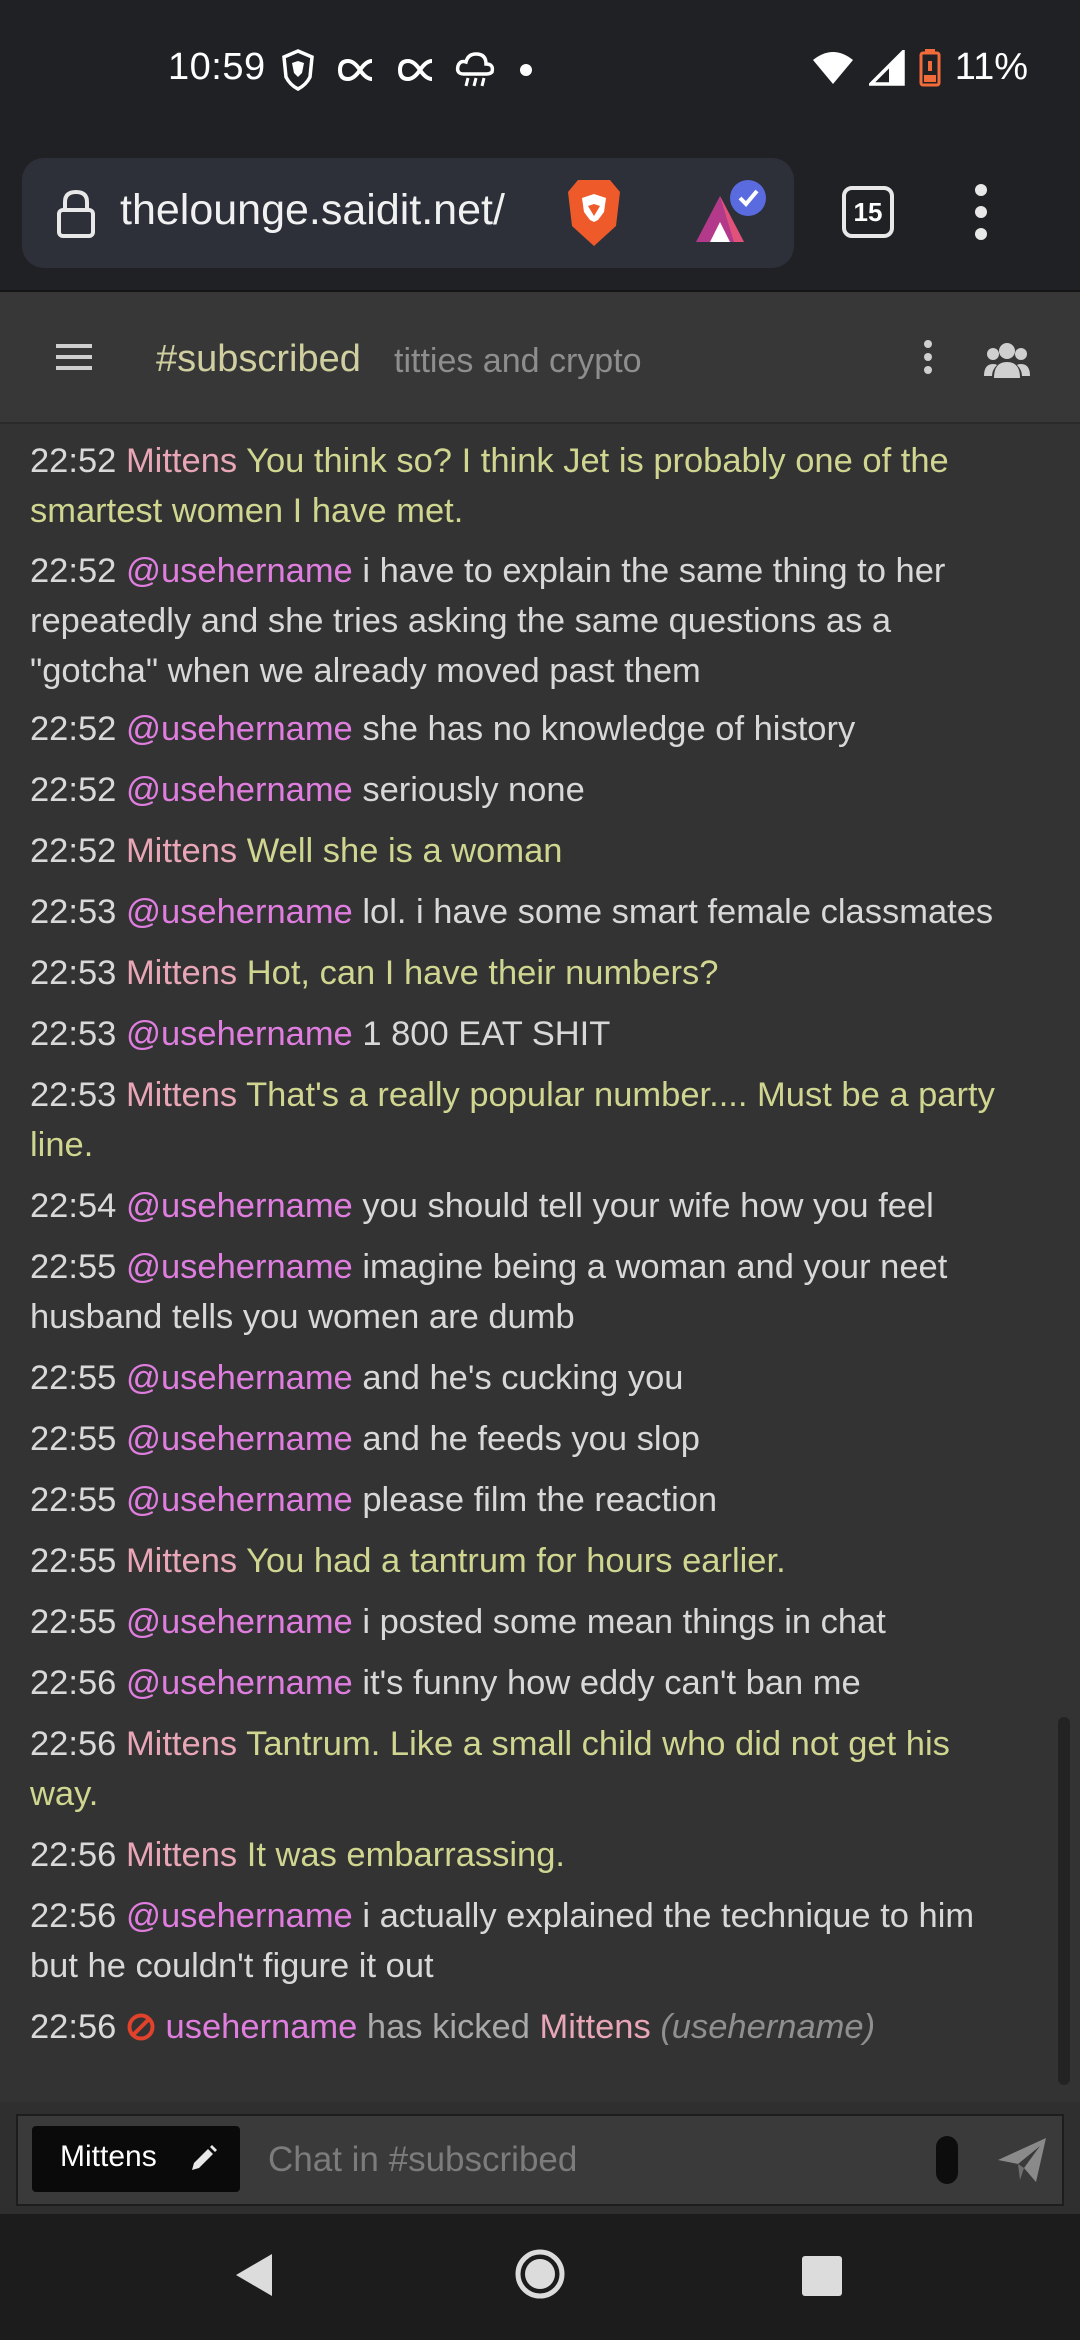  Describe the element at coordinates (141, 2027) in the screenshot. I see `ban-icon` at that location.